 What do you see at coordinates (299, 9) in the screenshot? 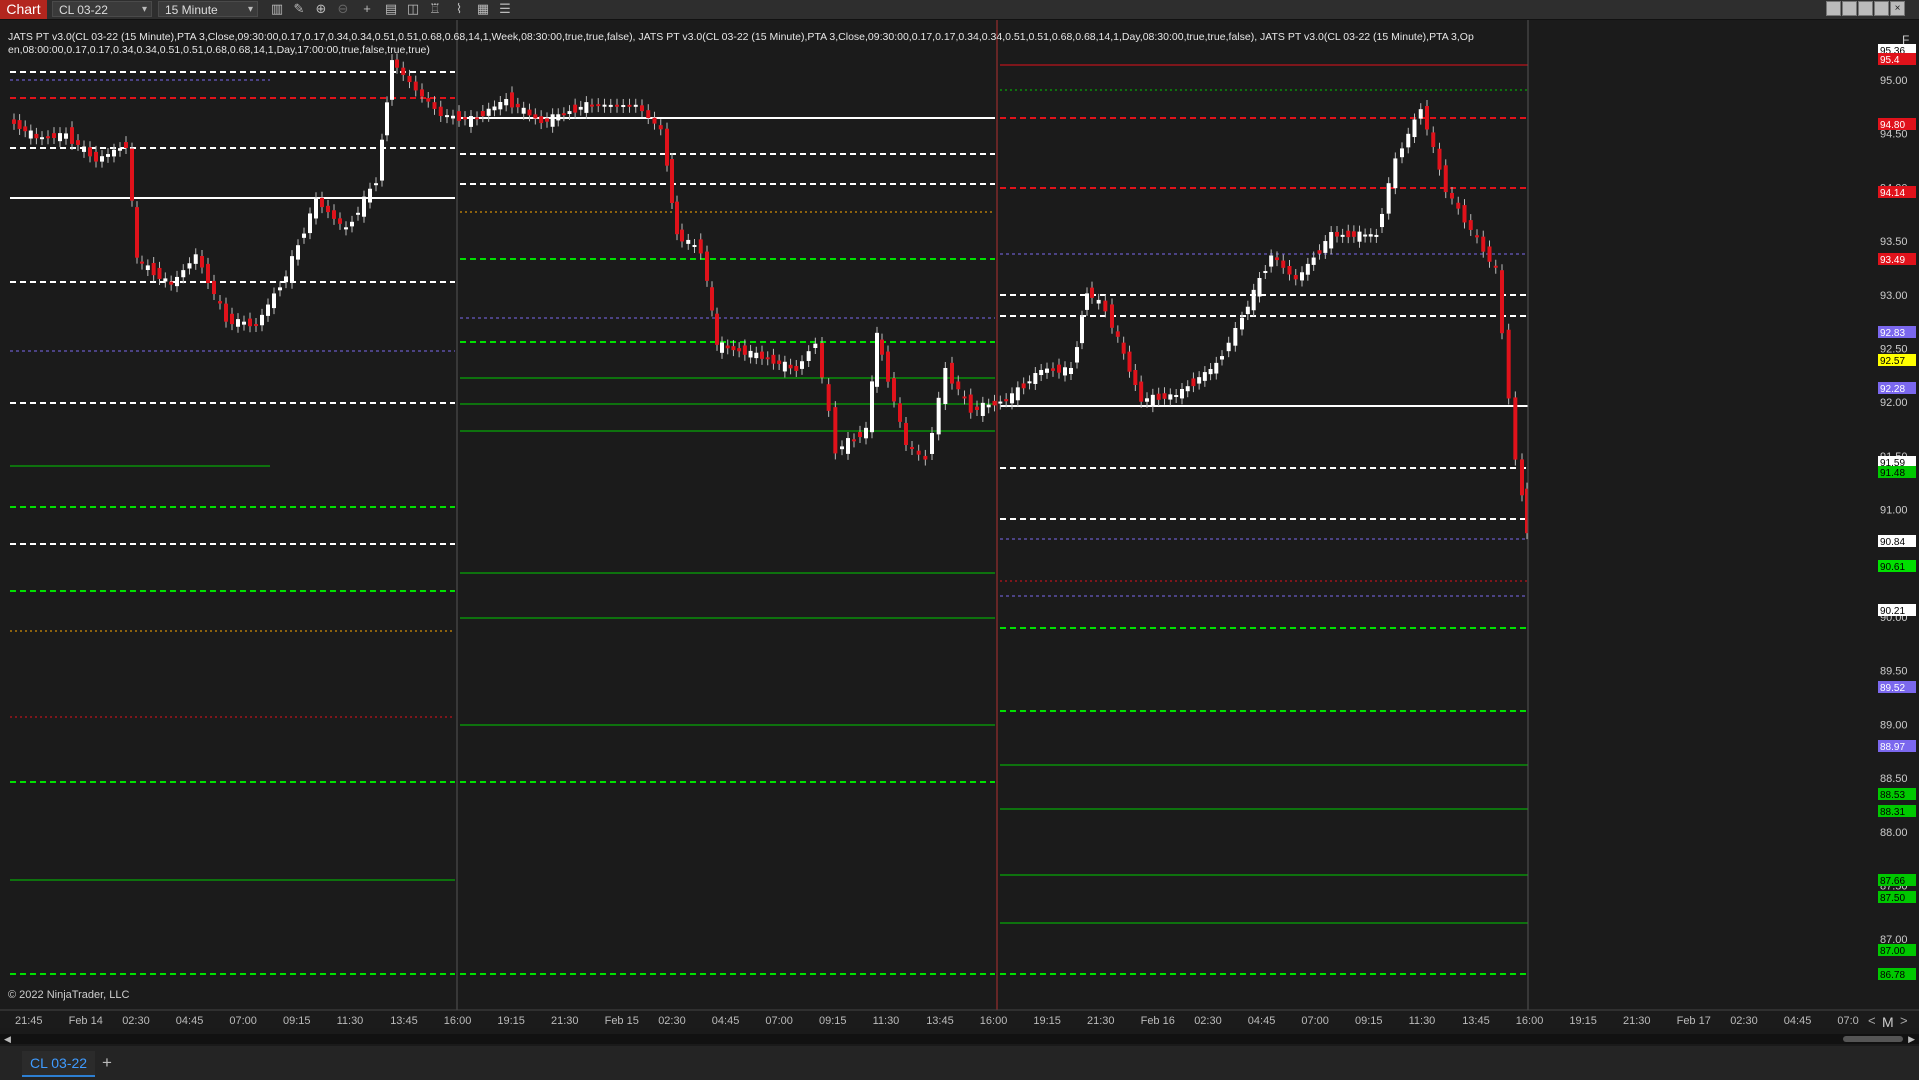
I see `draw-pencil-icon: ✎` at bounding box center [299, 9].